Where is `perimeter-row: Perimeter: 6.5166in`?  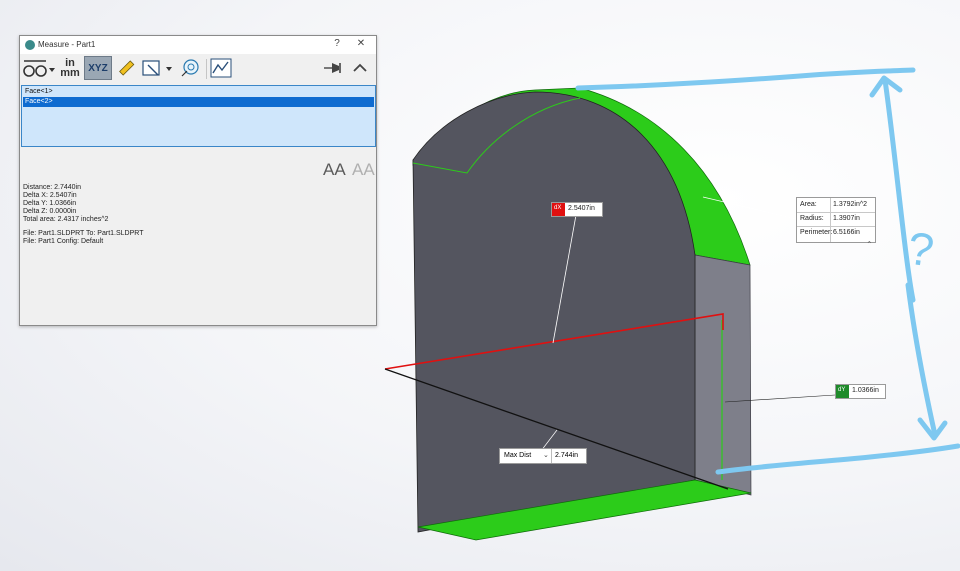 perimeter-row: Perimeter: 6.5166in is located at coordinates (836, 233).